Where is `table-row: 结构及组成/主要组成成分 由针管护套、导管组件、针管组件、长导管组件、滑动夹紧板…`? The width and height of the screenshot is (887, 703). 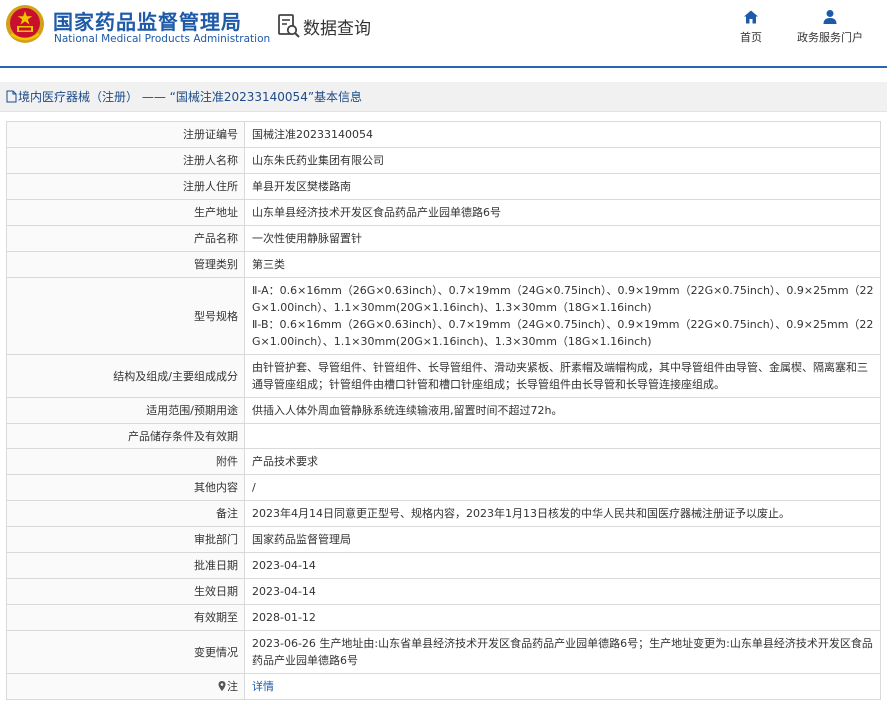
table-row: 结构及组成/主要组成成分 由针管护套、导管组件、针管组件、长导管组件、滑动夹紧板… is located at coordinates (443, 376).